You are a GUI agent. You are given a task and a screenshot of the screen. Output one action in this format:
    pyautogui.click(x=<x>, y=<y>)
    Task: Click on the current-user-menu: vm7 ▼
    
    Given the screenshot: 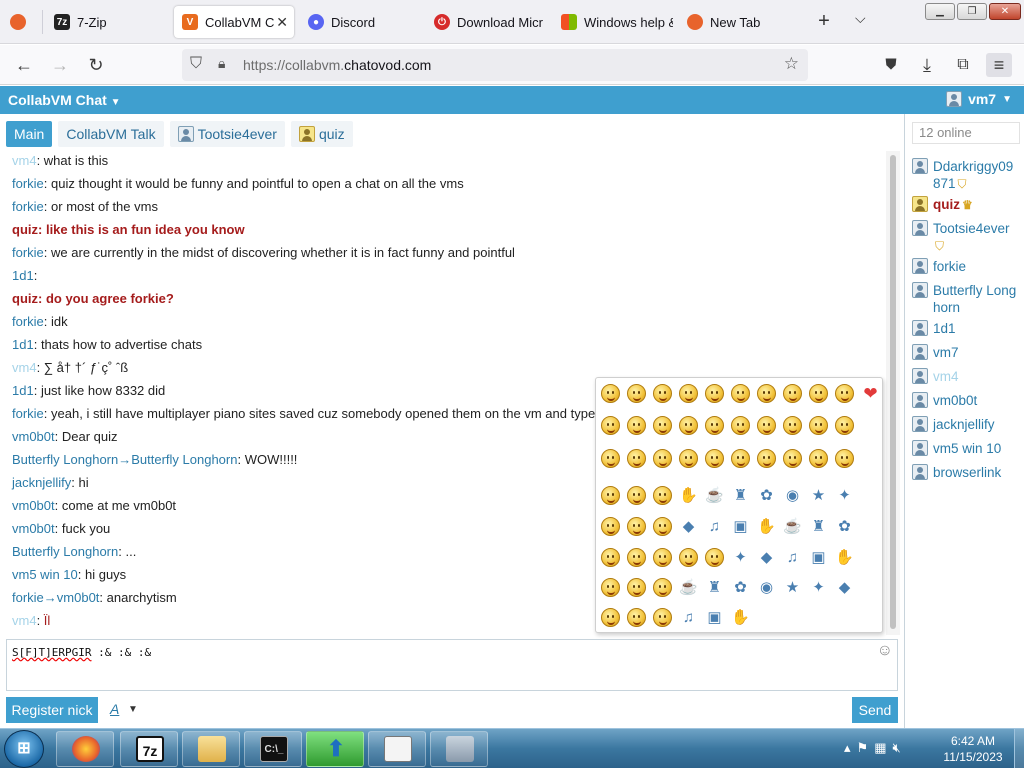 What is the action you would take?
    pyautogui.click(x=979, y=99)
    